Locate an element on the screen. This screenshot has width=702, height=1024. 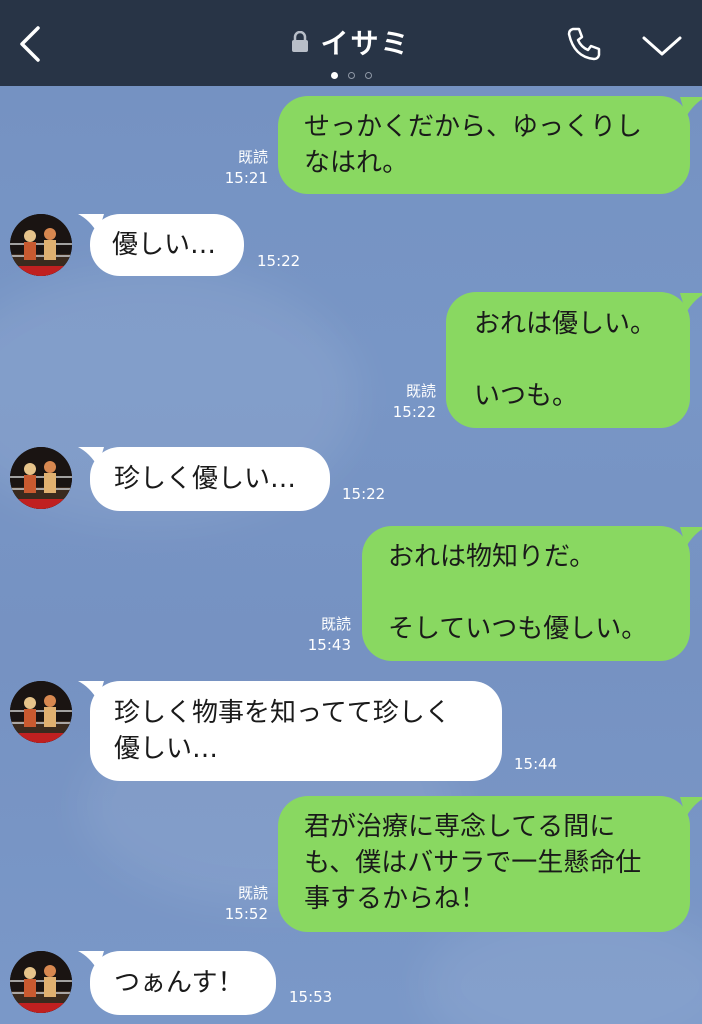
message-text-line: つぁんす！ is located at coordinates (179, 983).